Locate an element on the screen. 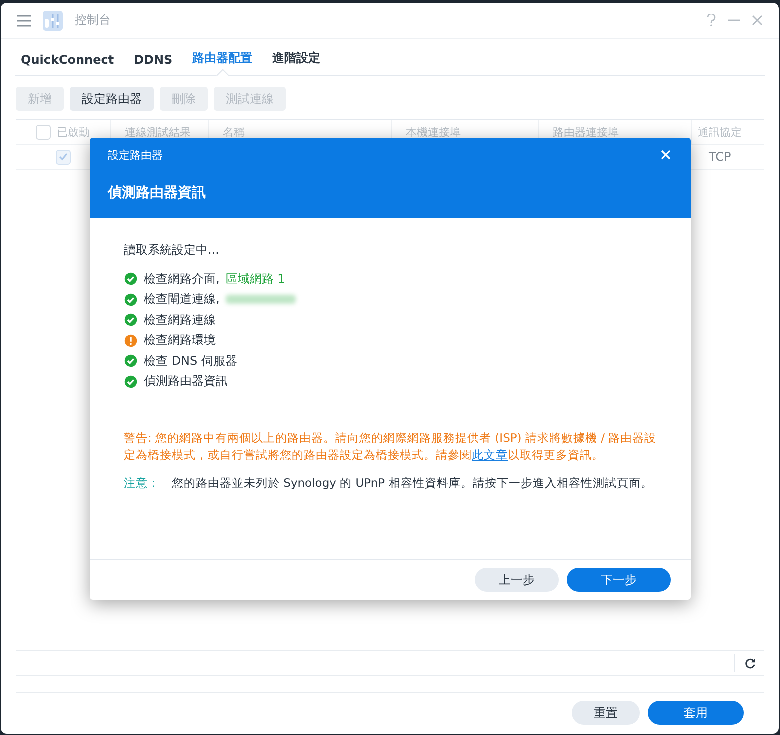 Image resolution: width=780 pixels, height=735 pixels. tab: 進階設定 is located at coordinates (296, 62).